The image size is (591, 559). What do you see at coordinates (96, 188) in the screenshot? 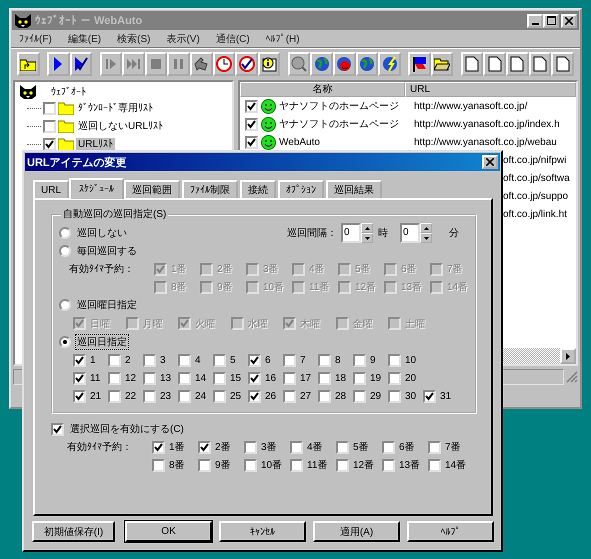
I see `tab: ｽｹｼﾞｭｰﾙ` at bounding box center [96, 188].